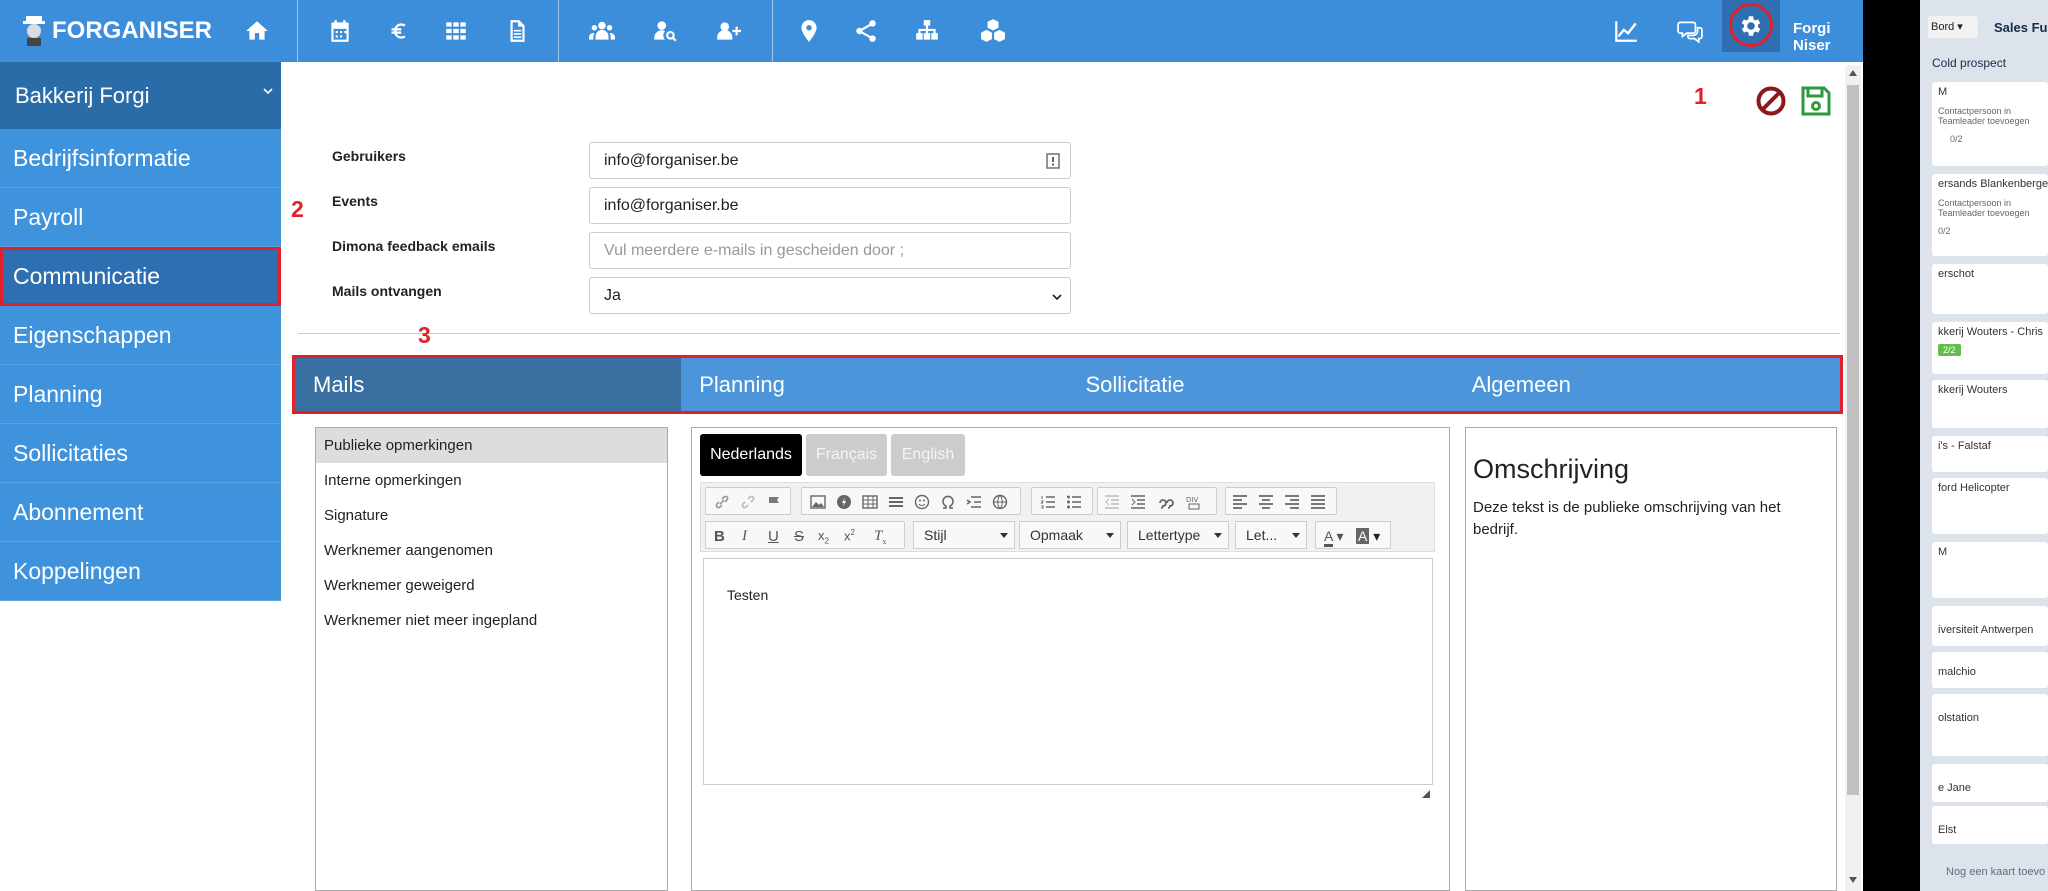 The width and height of the screenshot is (2048, 891). I want to click on scroll-down-icon, so click(1853, 880).